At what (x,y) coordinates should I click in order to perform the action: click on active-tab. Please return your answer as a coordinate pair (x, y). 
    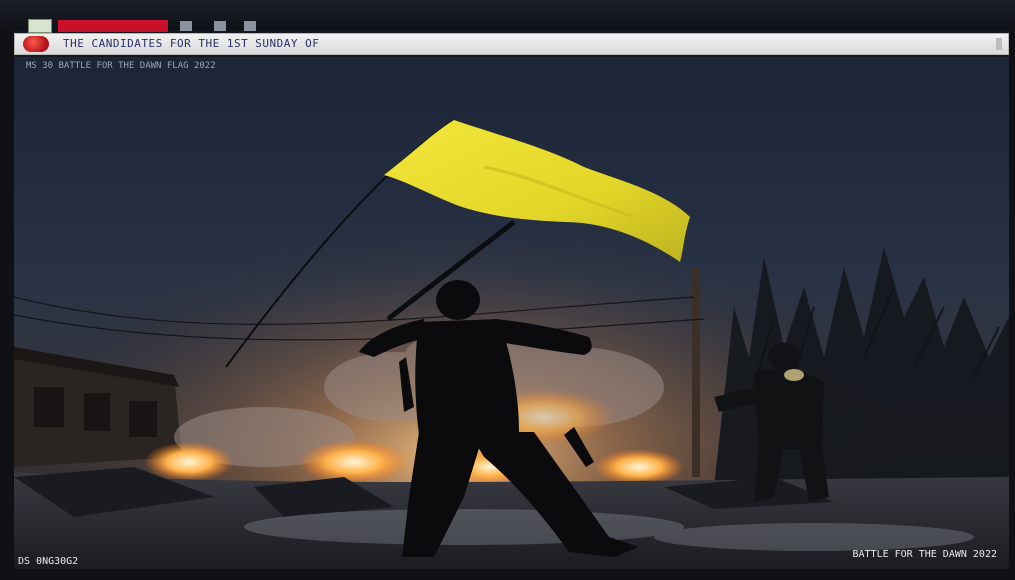
    Looking at the image, I should click on (113, 26).